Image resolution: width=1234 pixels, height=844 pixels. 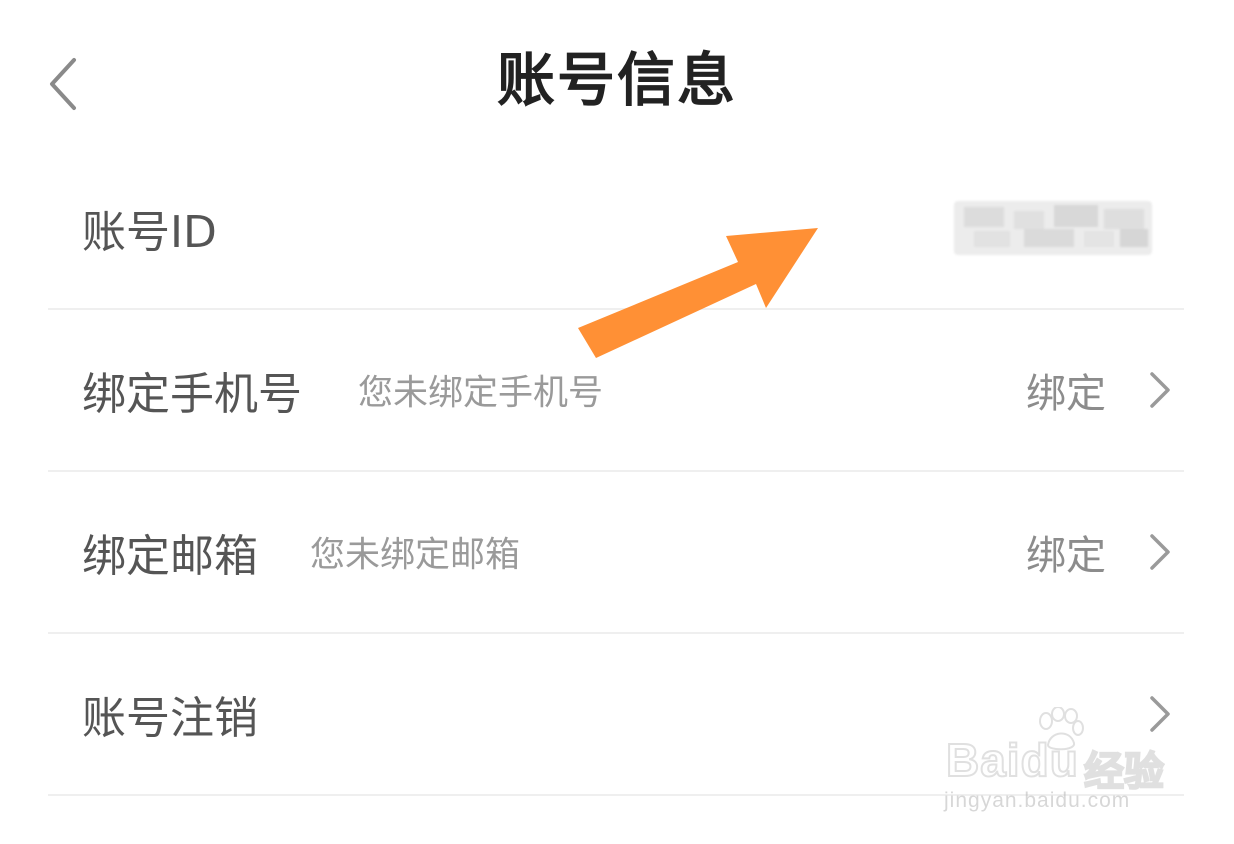 I want to click on account-id-label: 账号ID, so click(x=149, y=232).